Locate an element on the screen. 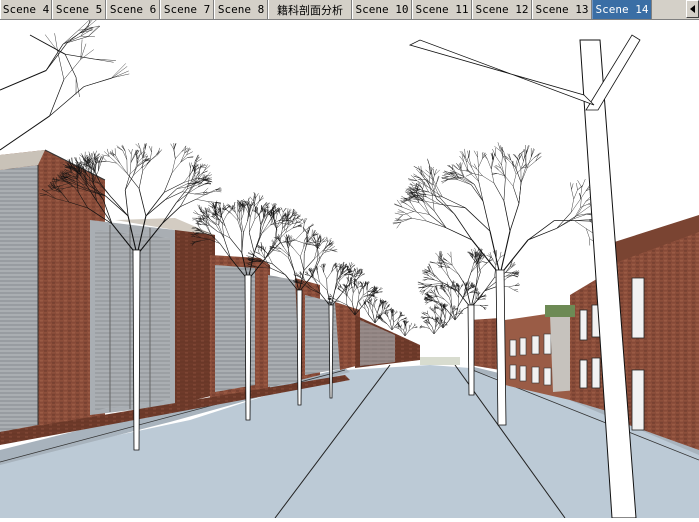 This screenshot has height=522, width=699. tab-scene-5: Scene 5 is located at coordinates (79, 9).